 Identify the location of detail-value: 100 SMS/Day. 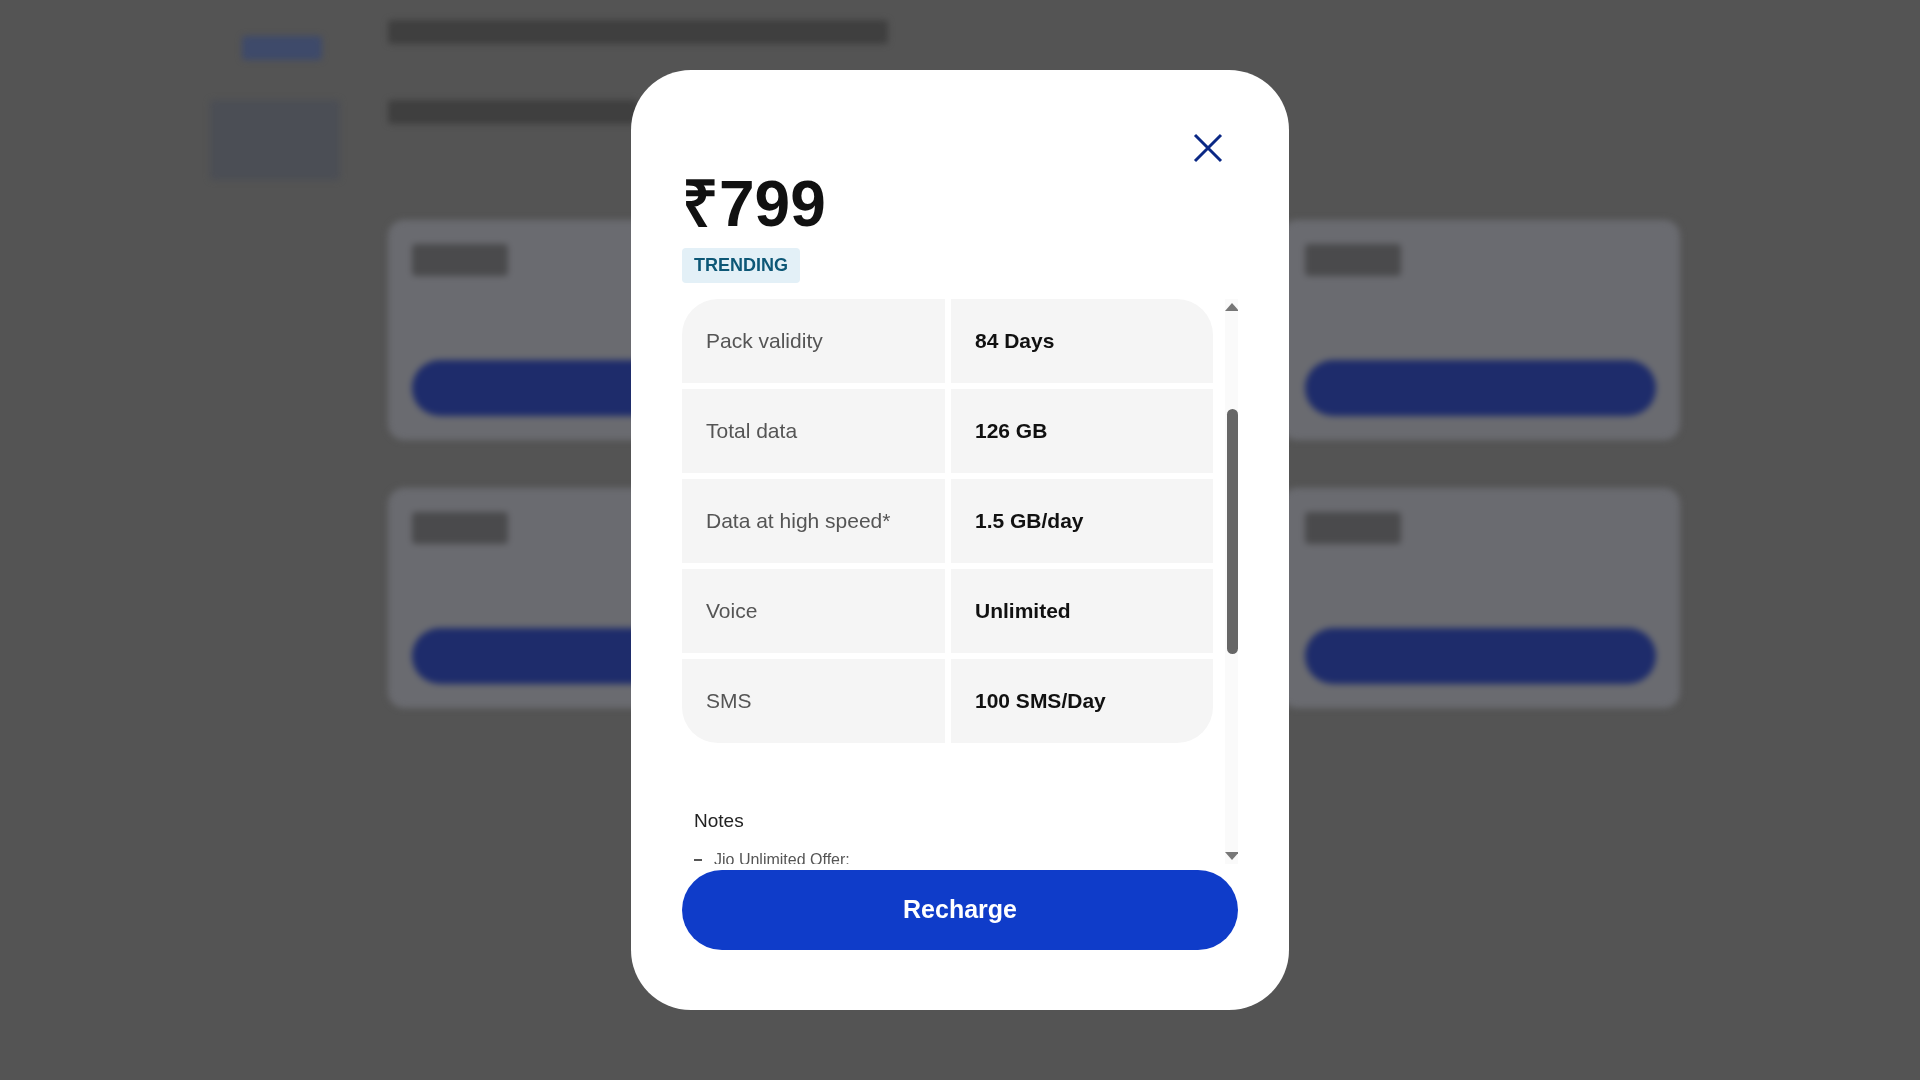
(1082, 701).